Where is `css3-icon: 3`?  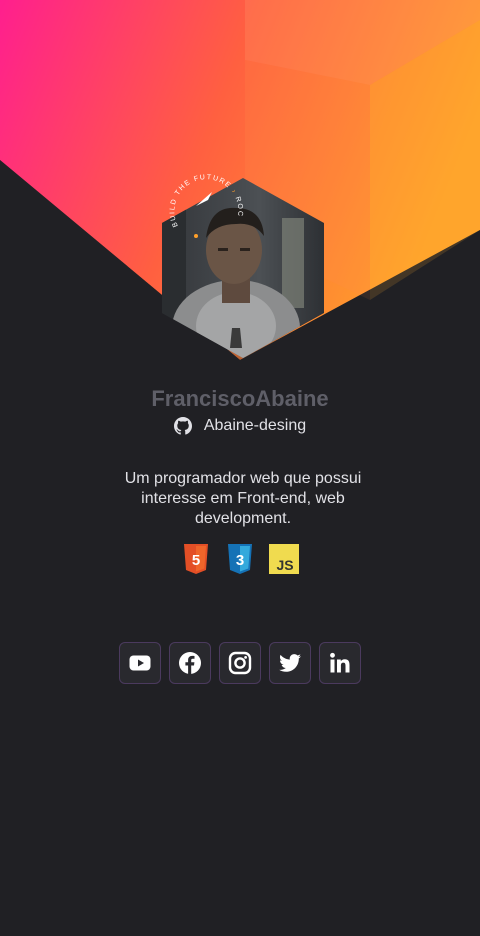
css3-icon: 3 is located at coordinates (240, 559).